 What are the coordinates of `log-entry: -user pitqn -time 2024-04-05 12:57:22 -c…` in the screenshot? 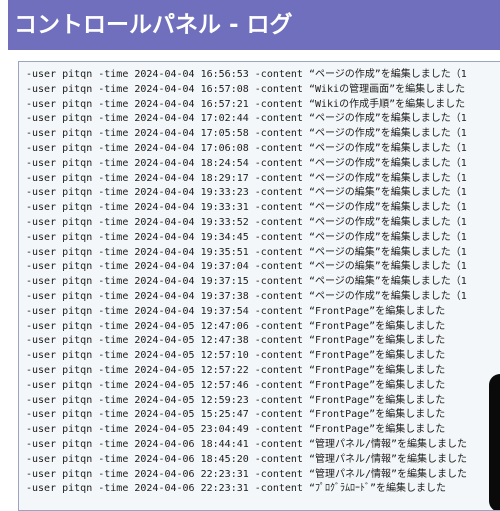 It's located at (236, 370).